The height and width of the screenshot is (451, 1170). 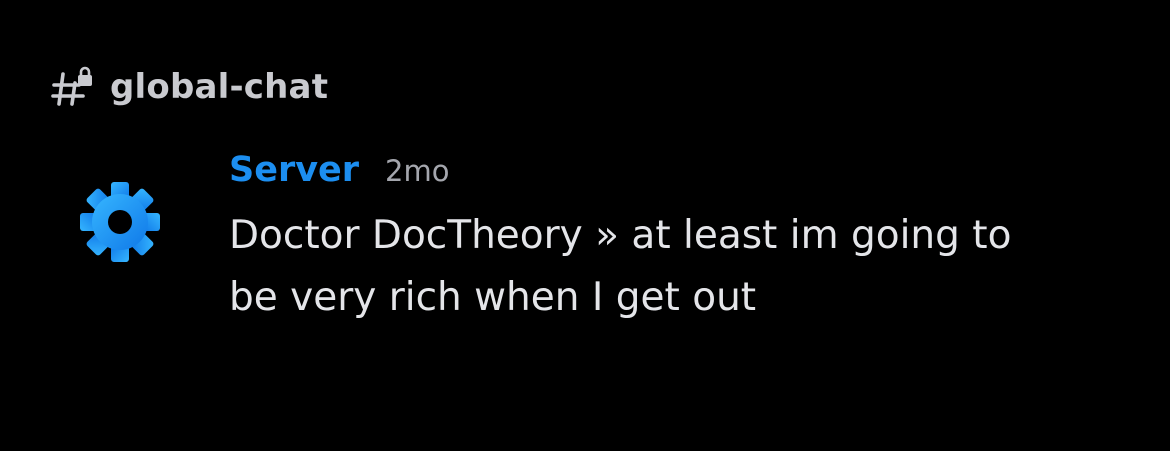 What do you see at coordinates (417, 171) in the screenshot?
I see `message-timestamp: 2mo` at bounding box center [417, 171].